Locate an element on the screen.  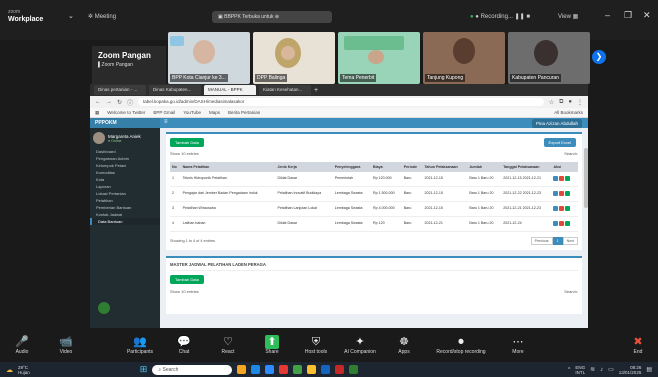
sidebar-item-kelompok: Kelompok Petani is located at coordinates (125, 165).